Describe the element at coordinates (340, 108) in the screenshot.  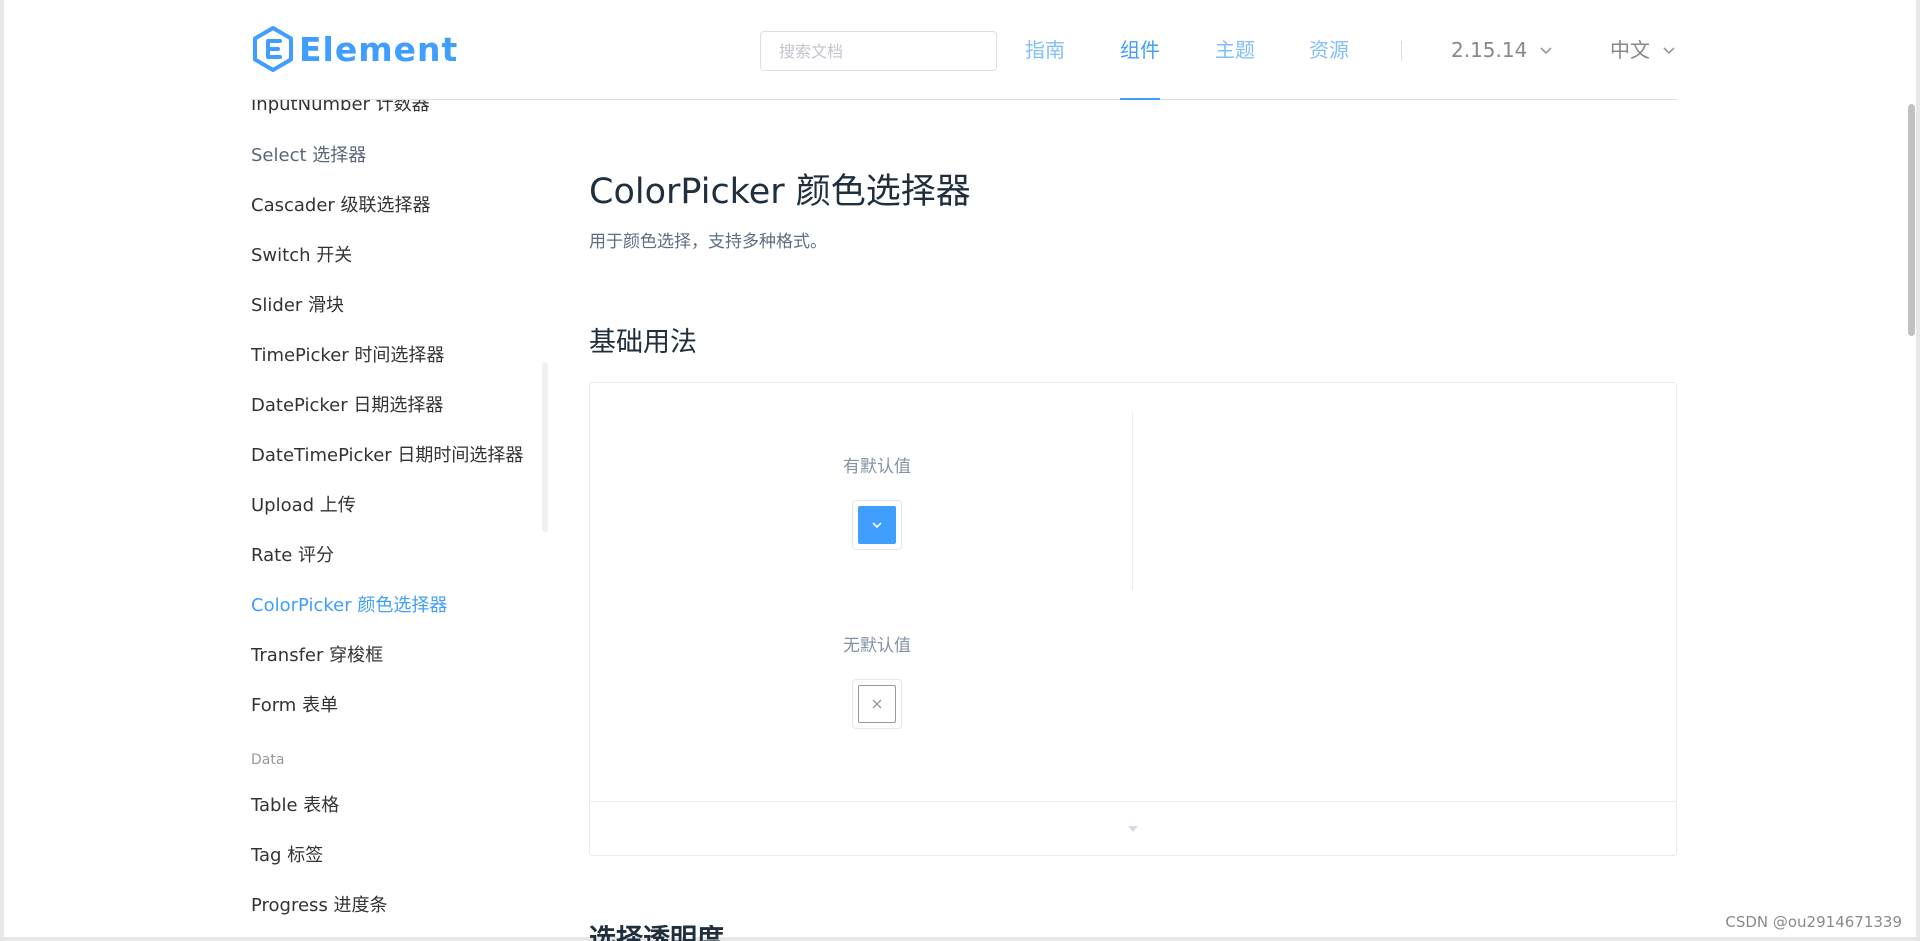
I see `sidebar-item-inputnumber: InputNumber 计数器` at that location.